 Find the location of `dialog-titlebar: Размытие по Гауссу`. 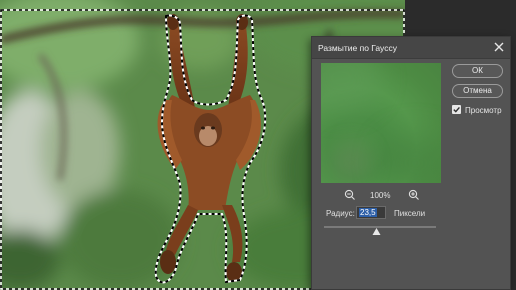

dialog-titlebar: Размытие по Гауссу is located at coordinates (411, 48).